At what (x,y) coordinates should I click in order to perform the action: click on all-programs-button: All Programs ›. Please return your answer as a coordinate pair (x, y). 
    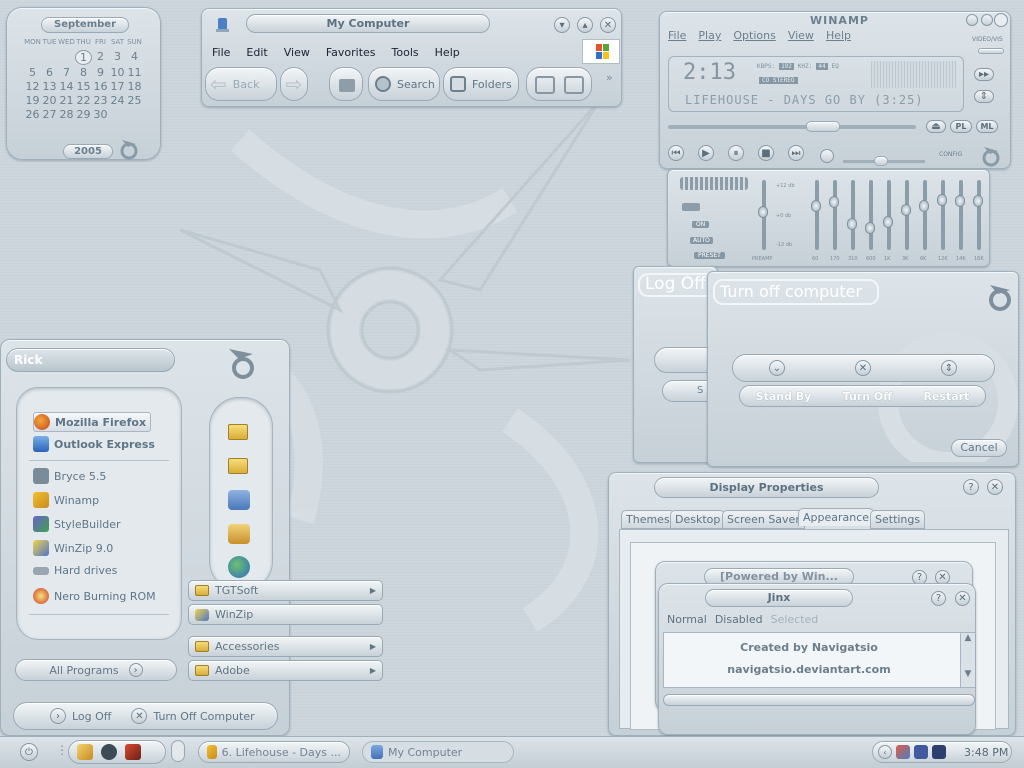
    Looking at the image, I should click on (96, 670).